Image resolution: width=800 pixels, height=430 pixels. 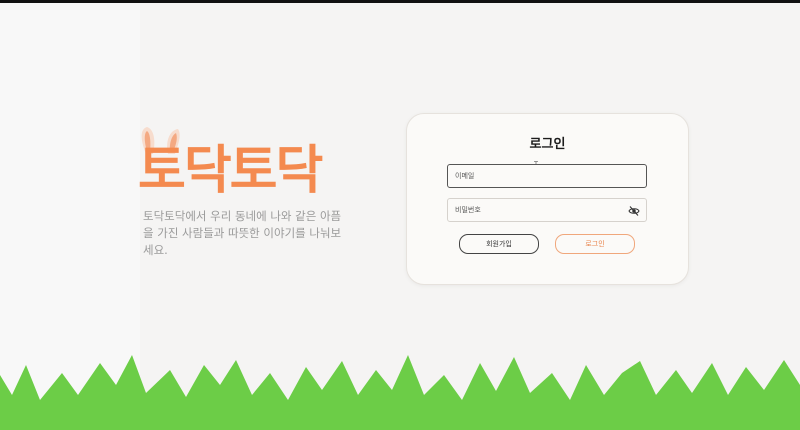 I want to click on signup-button: 회원가입, so click(x=499, y=244).